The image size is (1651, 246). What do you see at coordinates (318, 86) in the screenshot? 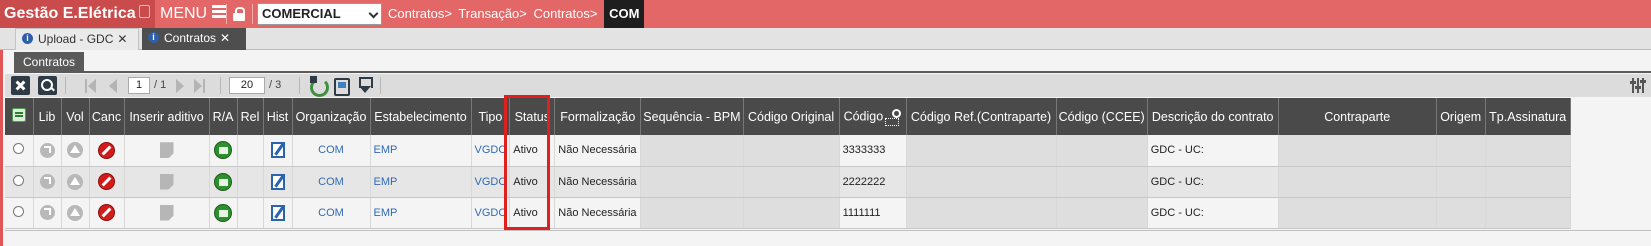
I see `refresh-icon` at bounding box center [318, 86].